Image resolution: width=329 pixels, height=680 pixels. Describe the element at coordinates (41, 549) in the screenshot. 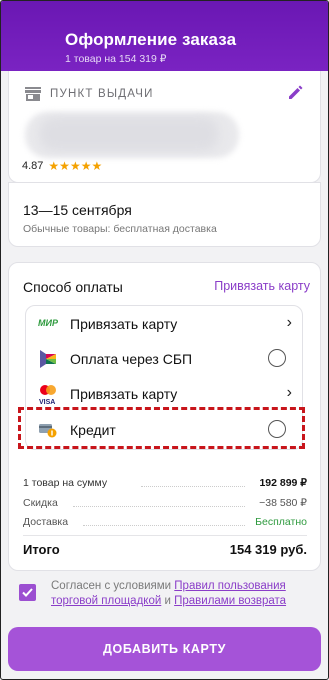

I see `total-label: Итого` at that location.